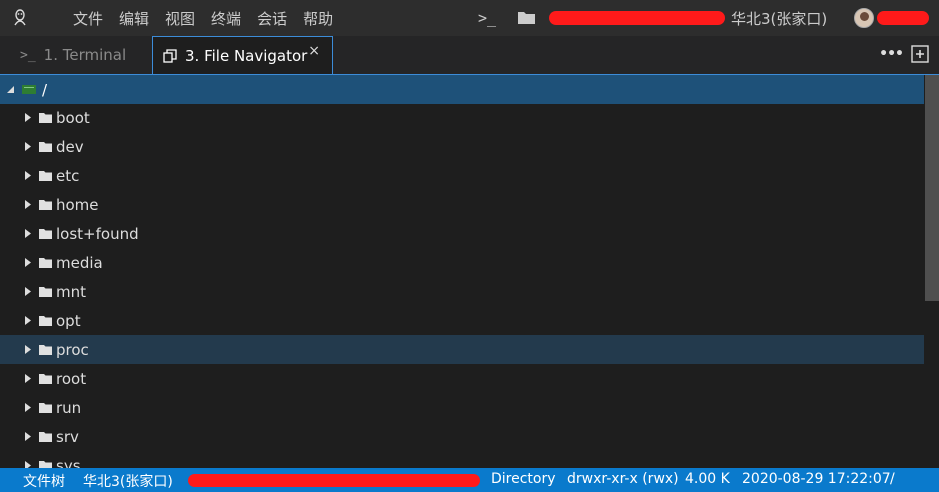 Image resolution: width=939 pixels, height=492 pixels. What do you see at coordinates (73, 117) in the screenshot?
I see `tree-item-label: boot` at bounding box center [73, 117].